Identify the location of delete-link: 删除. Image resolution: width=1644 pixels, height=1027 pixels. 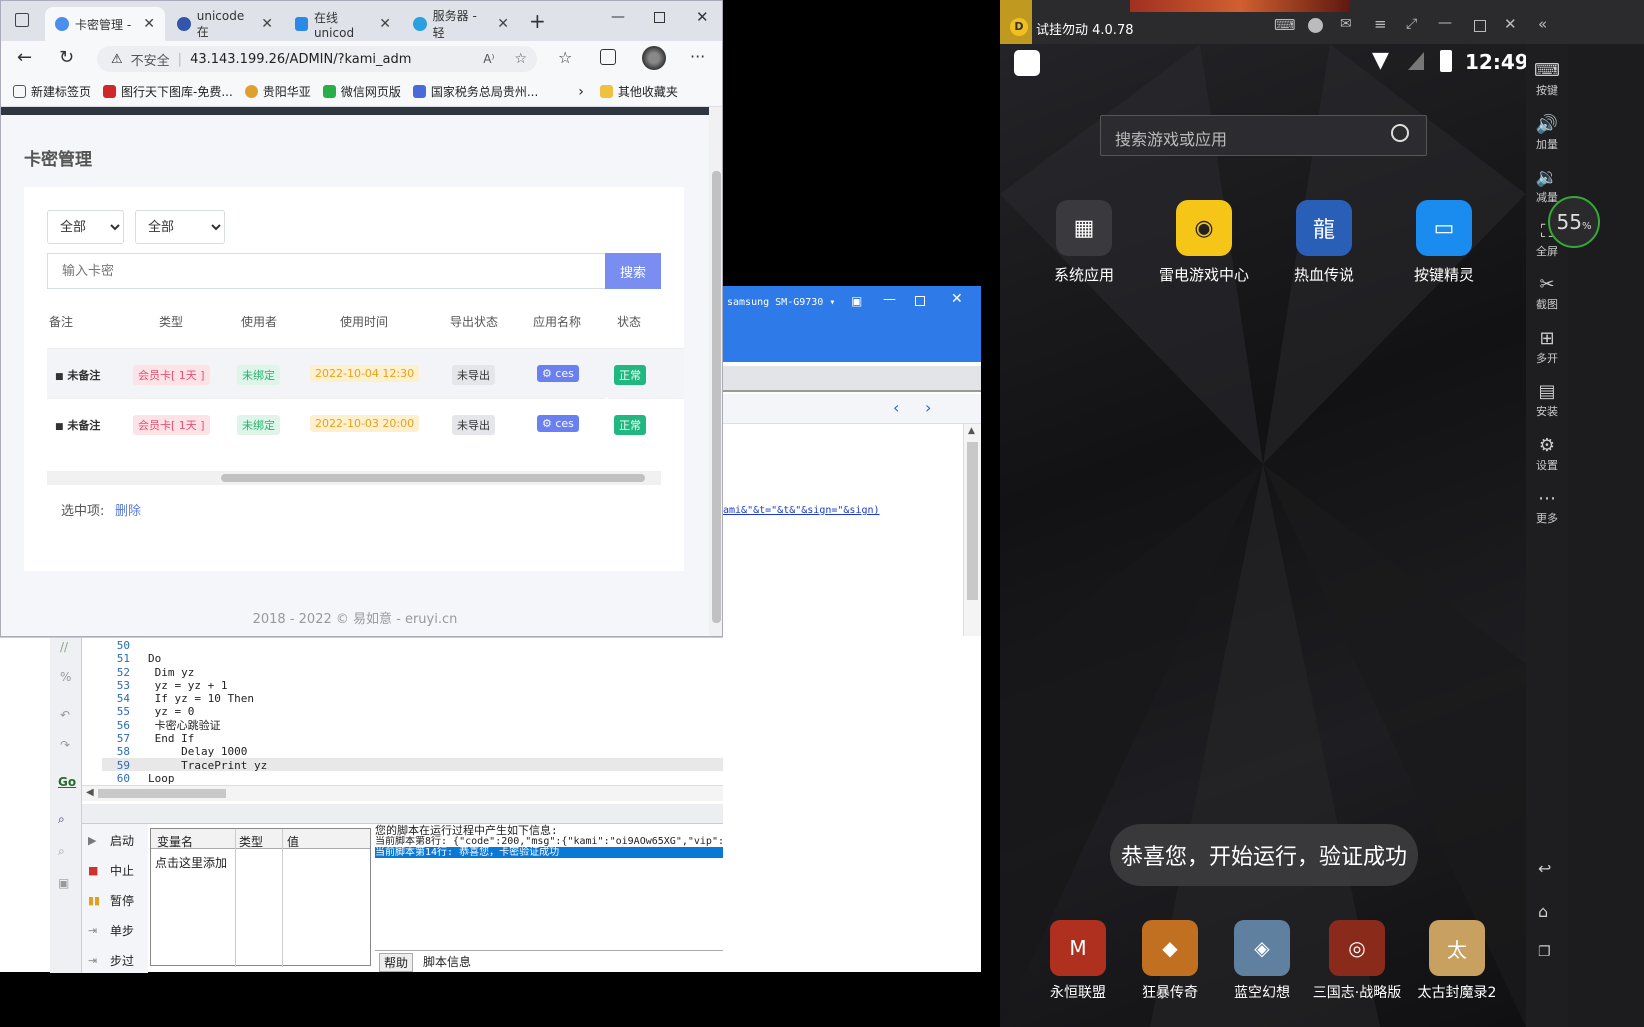
(128, 509).